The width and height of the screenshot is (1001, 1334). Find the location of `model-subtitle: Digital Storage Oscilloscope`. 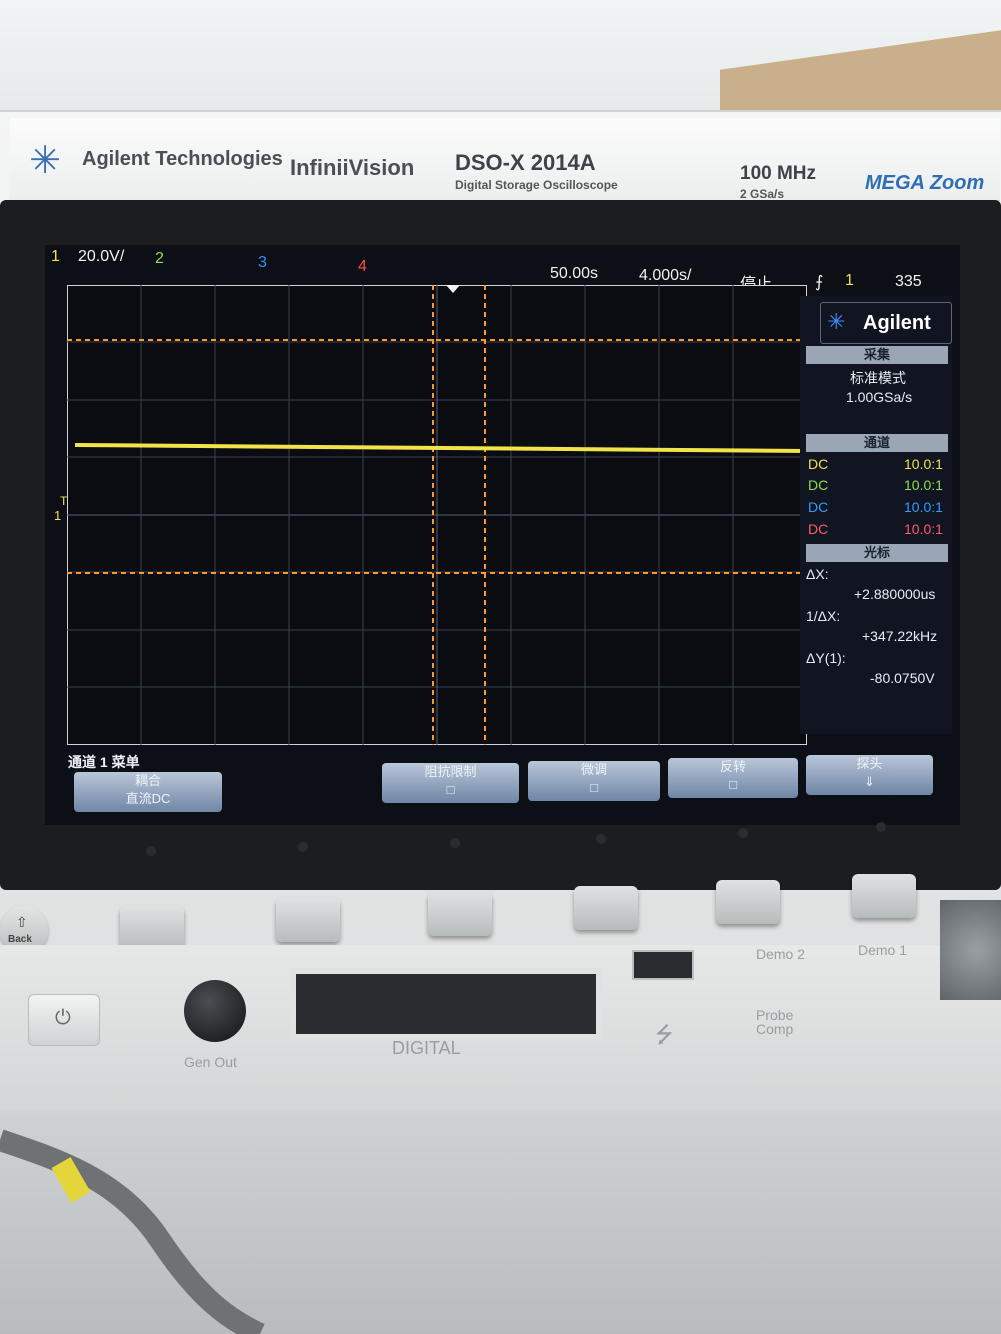

model-subtitle: Digital Storage Oscilloscope is located at coordinates (536, 185).